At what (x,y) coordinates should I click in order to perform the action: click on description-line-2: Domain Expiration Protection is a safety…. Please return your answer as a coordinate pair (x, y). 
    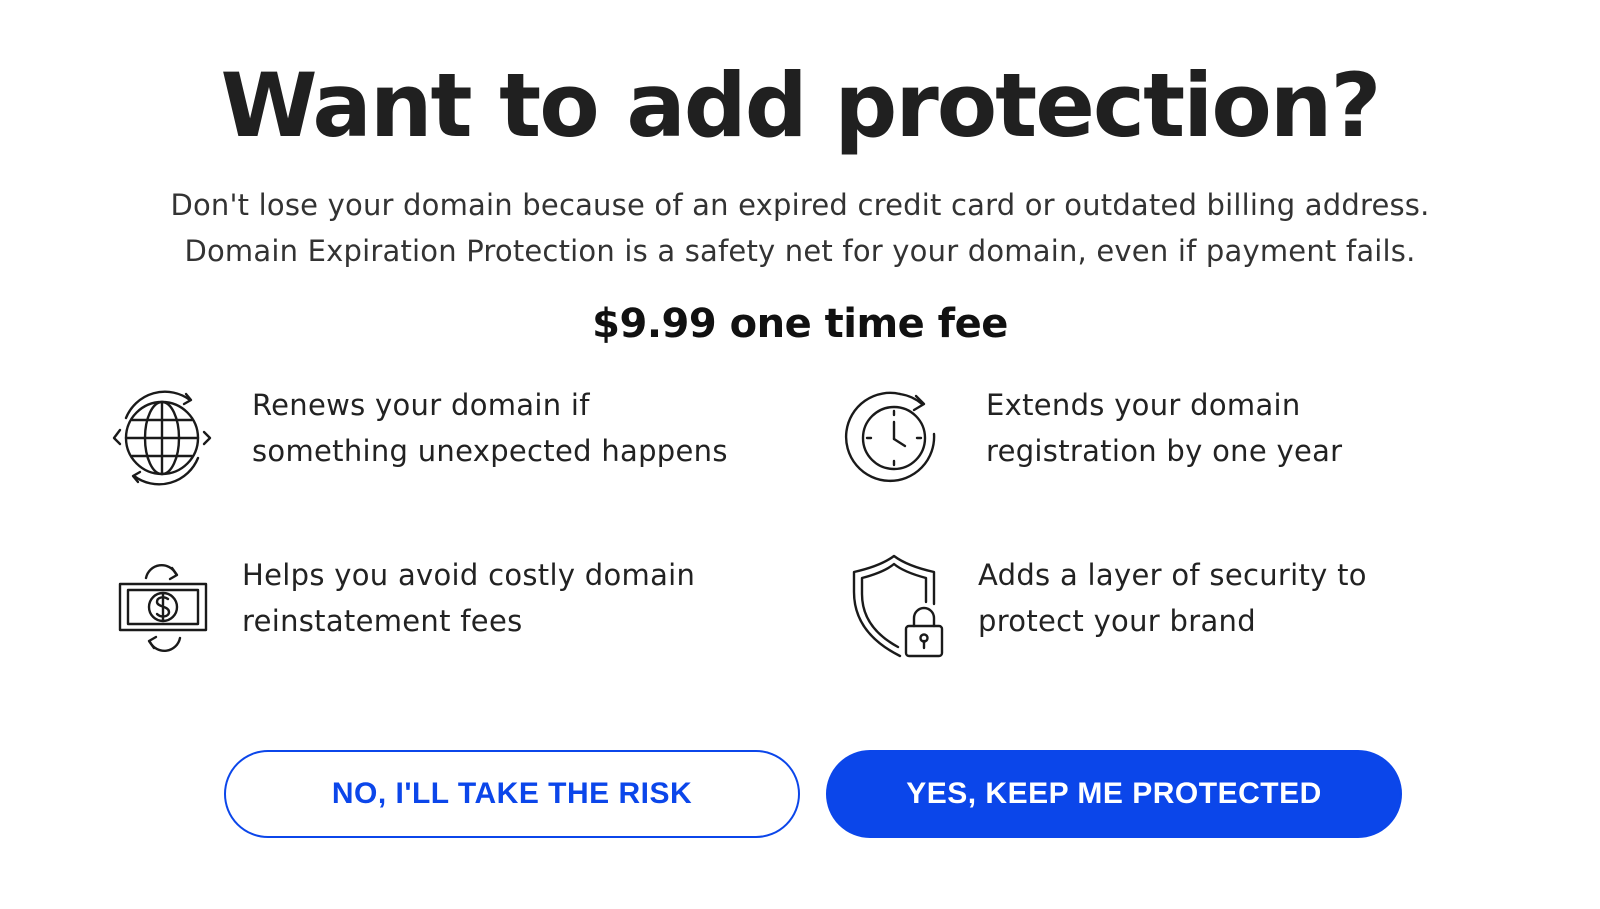
    Looking at the image, I should click on (800, 251).